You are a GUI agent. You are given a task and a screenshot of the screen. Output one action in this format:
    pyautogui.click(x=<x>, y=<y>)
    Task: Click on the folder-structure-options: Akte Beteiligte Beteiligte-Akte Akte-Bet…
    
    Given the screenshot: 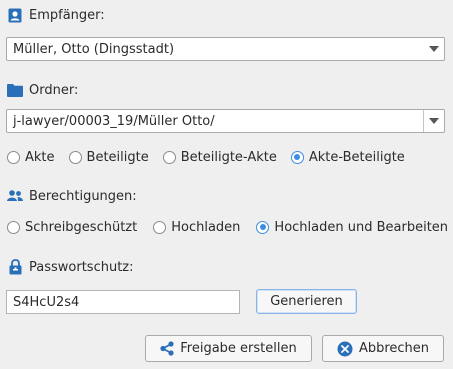 What is the action you would take?
    pyautogui.click(x=213, y=157)
    